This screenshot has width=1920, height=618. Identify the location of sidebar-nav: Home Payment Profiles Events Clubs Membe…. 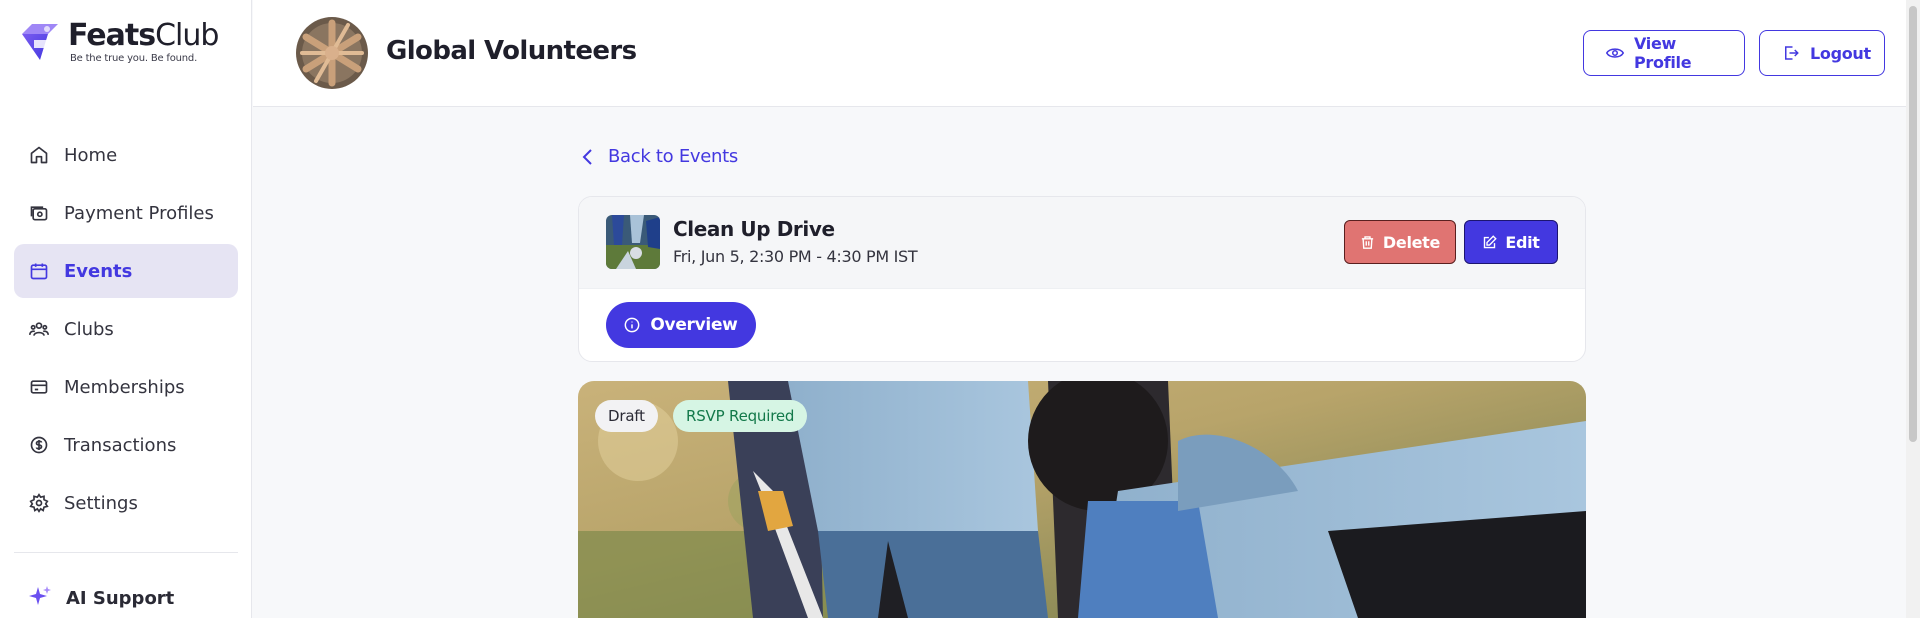
(126, 331).